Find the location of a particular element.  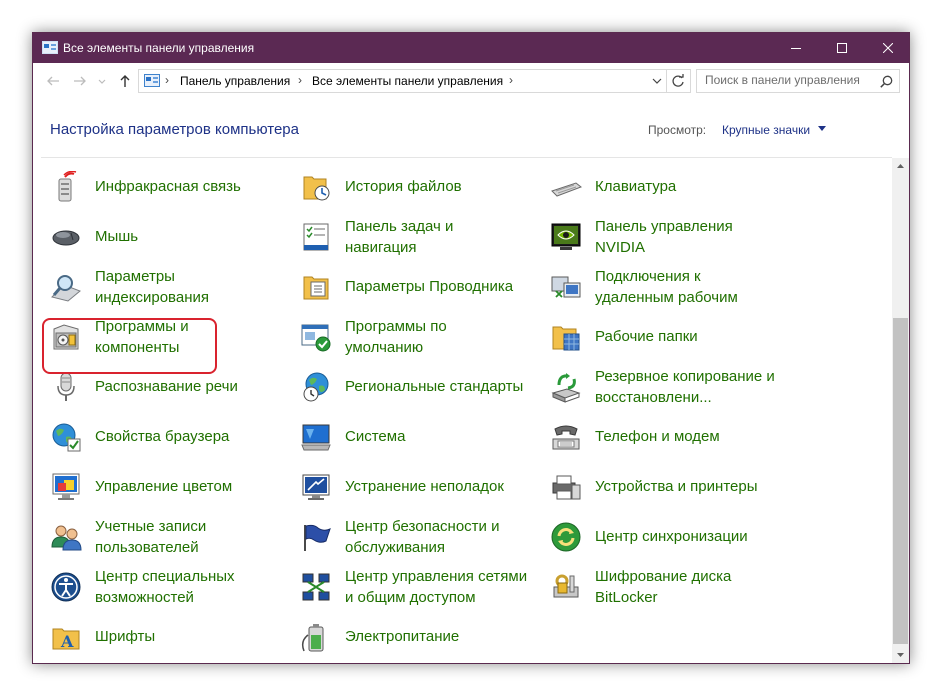

minimize-icon is located at coordinates (796, 48).